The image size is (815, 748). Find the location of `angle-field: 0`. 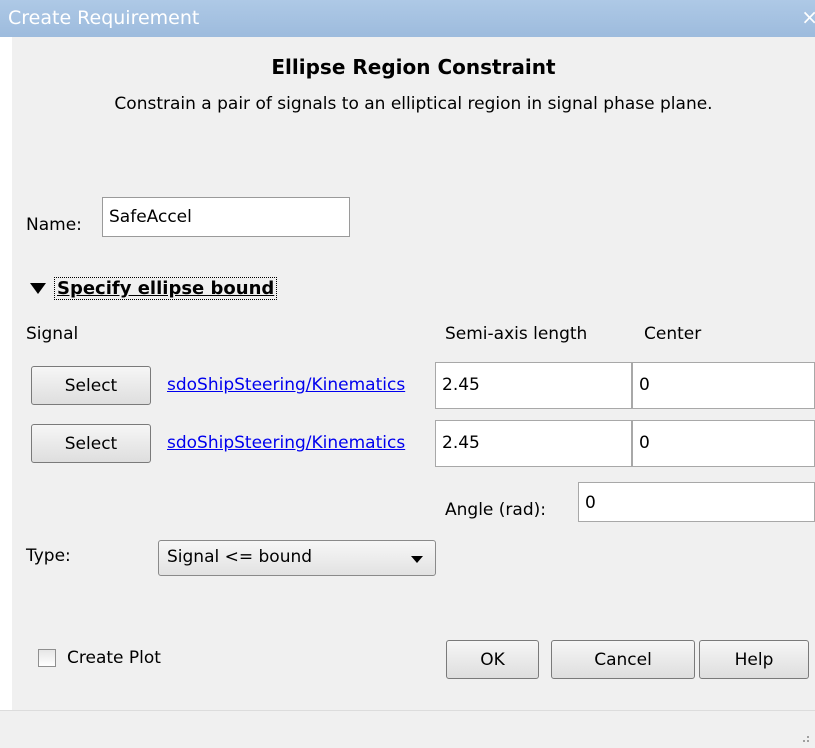

angle-field: 0 is located at coordinates (696, 502).